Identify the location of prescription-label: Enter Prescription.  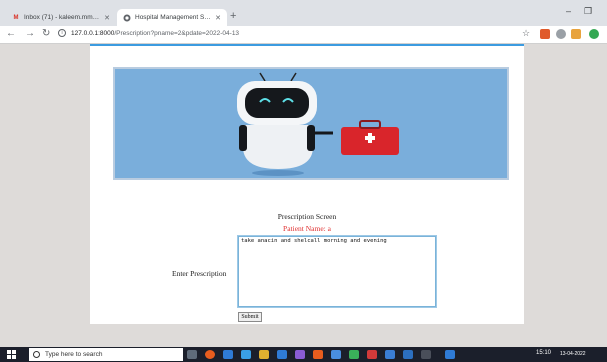
(199, 273).